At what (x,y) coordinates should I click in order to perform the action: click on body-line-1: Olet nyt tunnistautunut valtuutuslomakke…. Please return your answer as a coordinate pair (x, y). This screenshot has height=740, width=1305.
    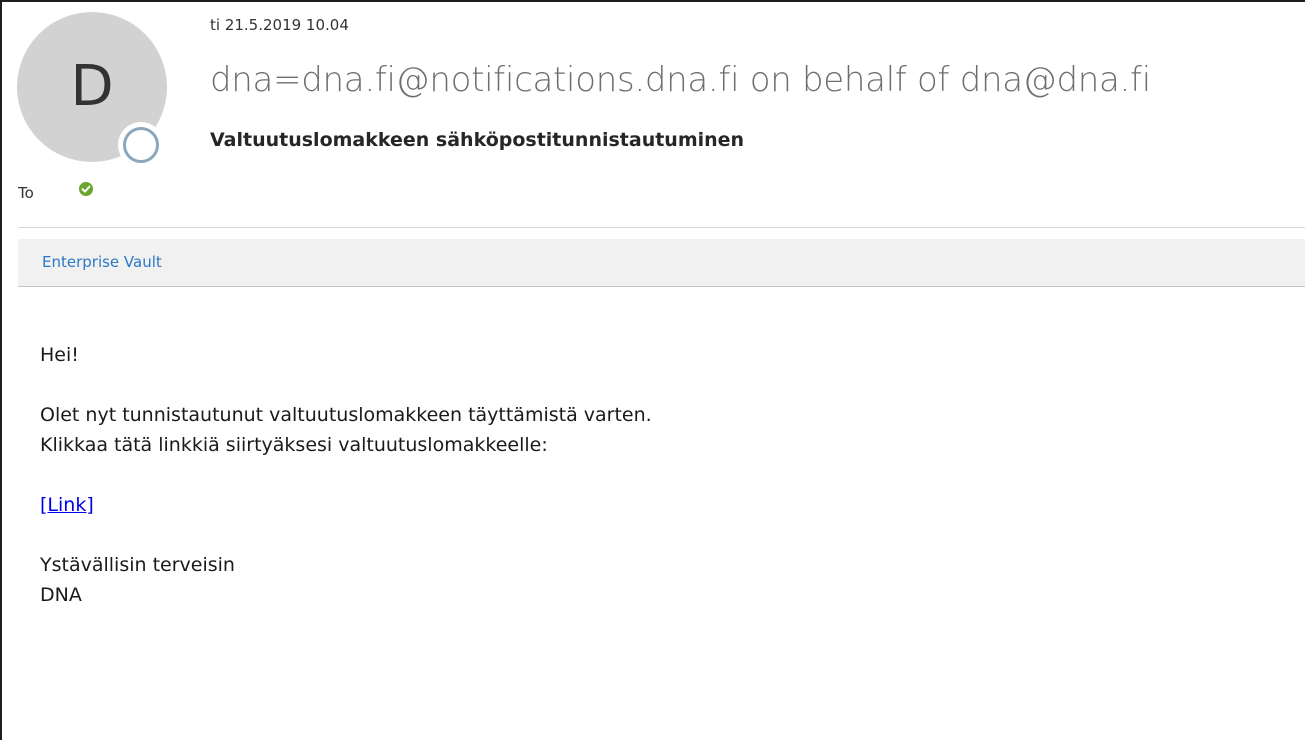
    Looking at the image, I should click on (346, 415).